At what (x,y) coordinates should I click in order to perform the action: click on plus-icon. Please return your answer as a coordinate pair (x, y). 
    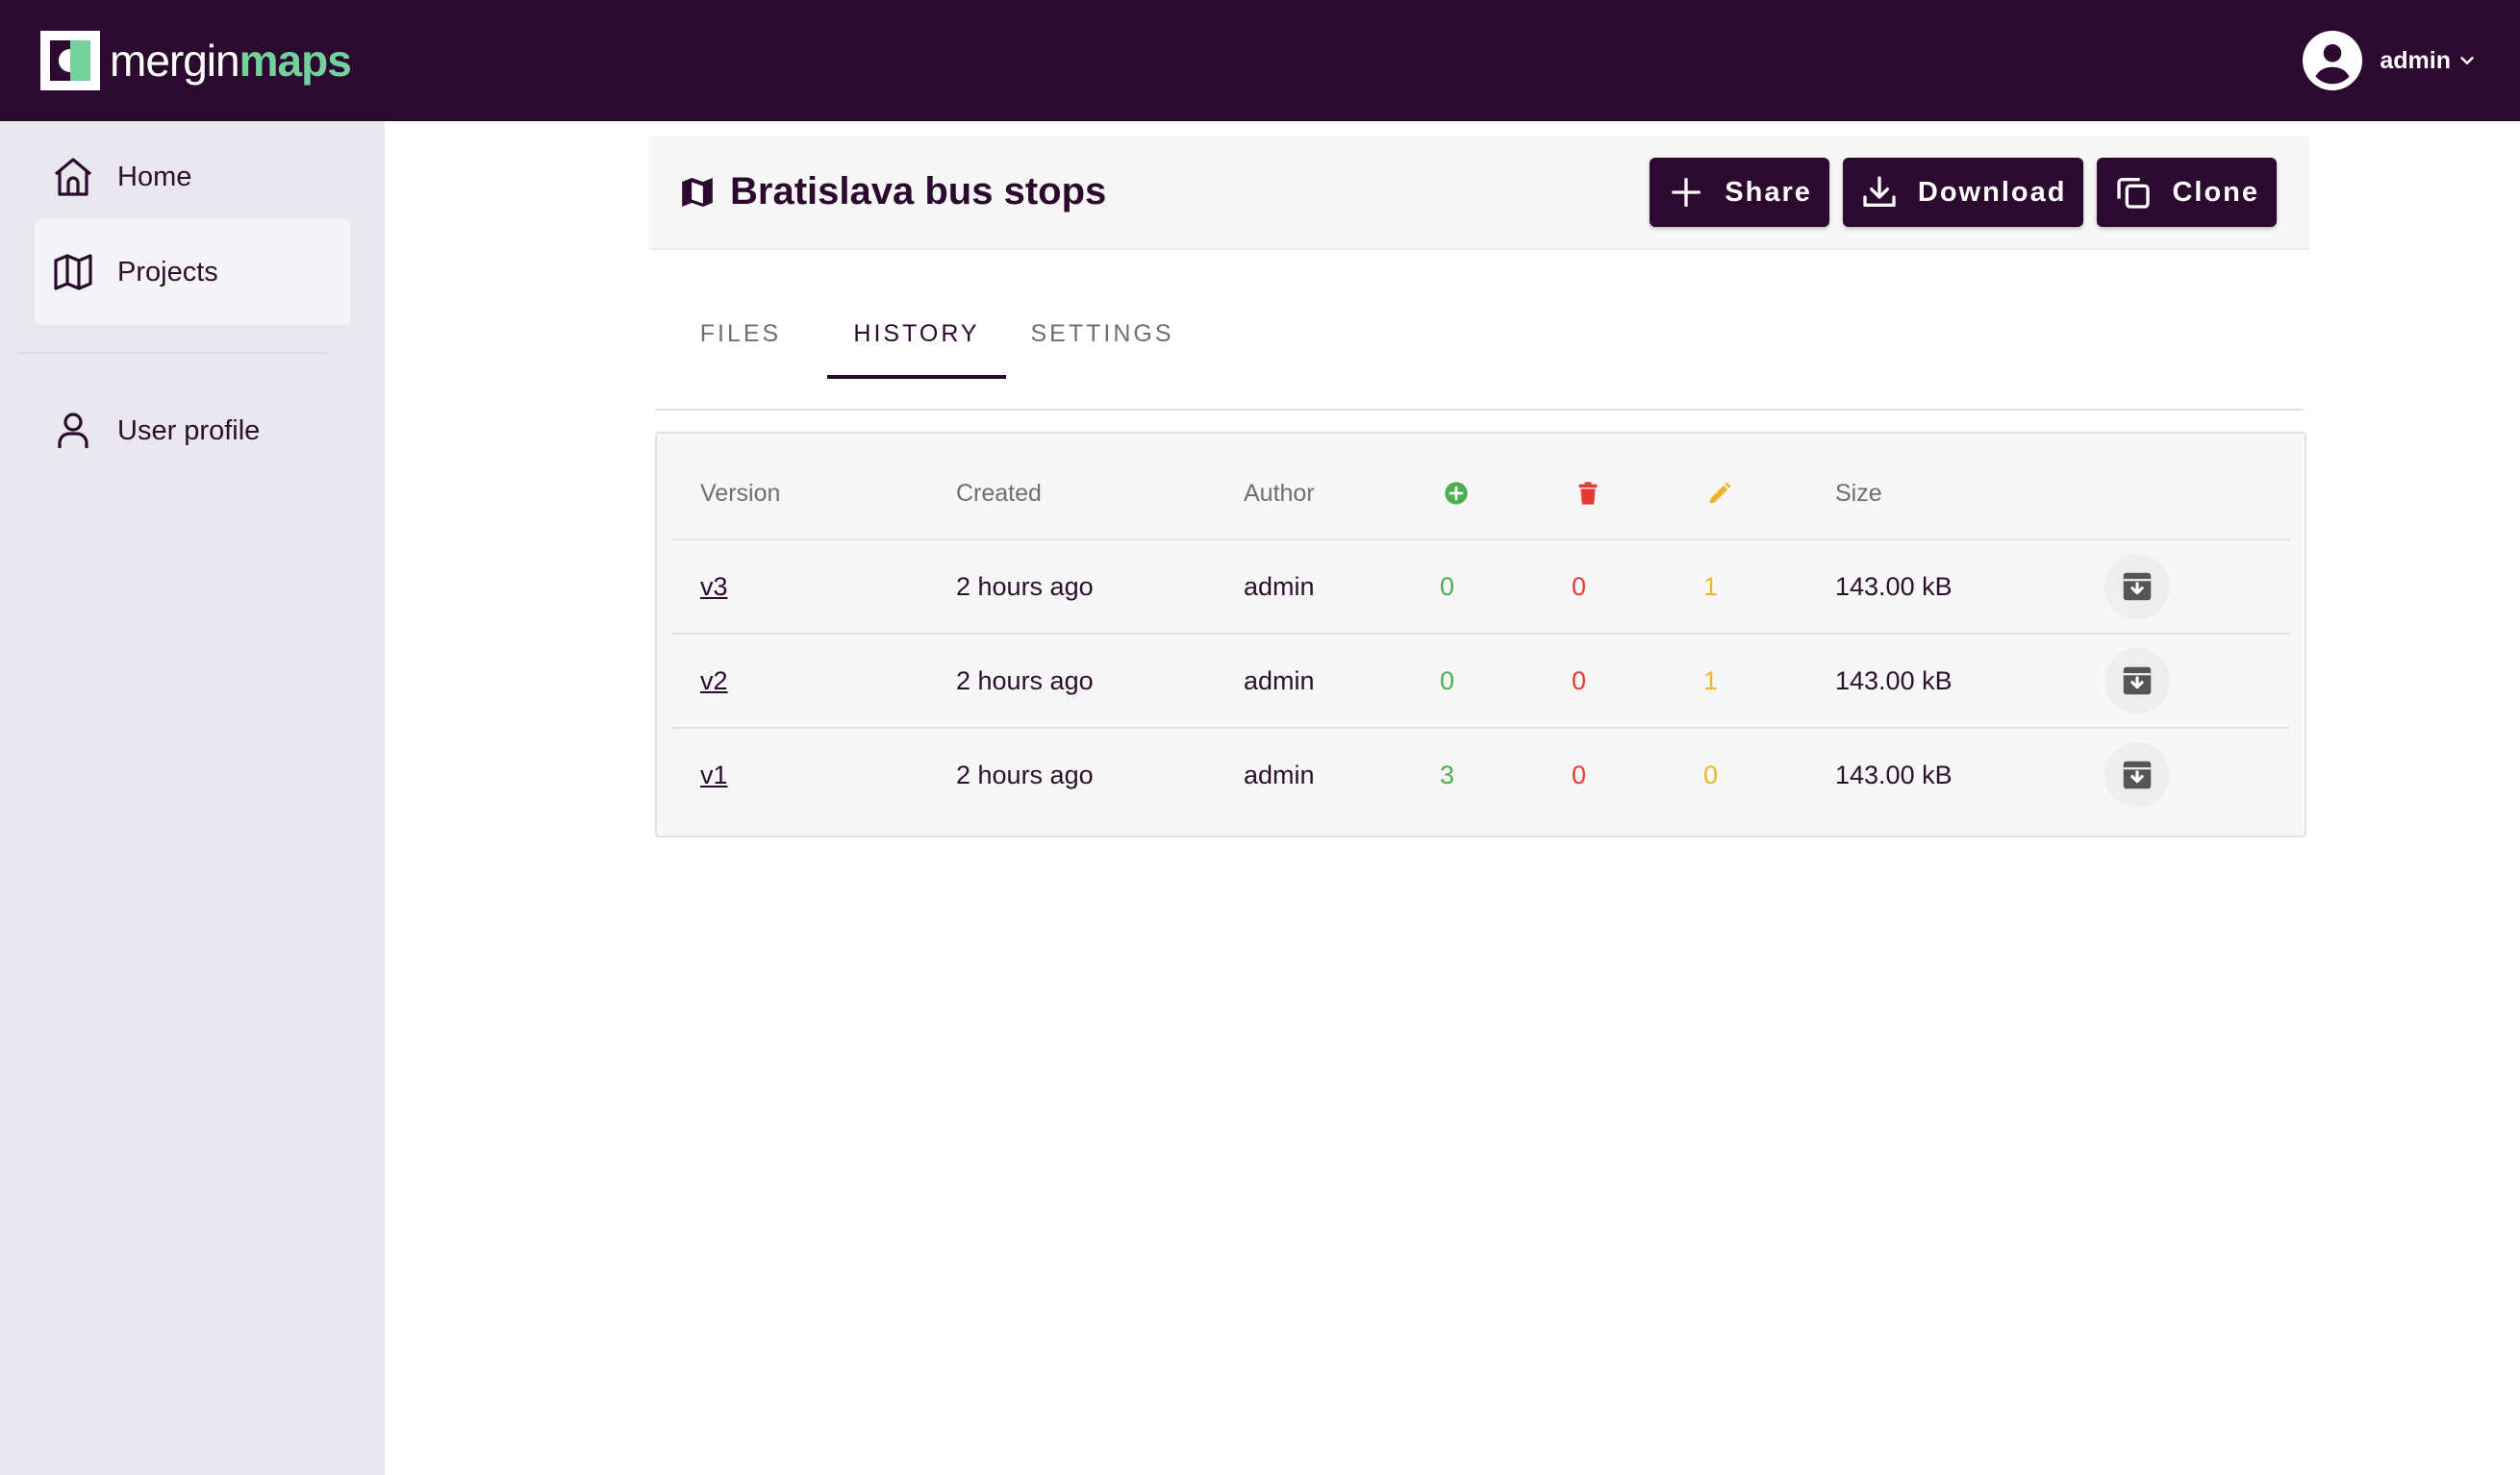
    Looking at the image, I should click on (1687, 193).